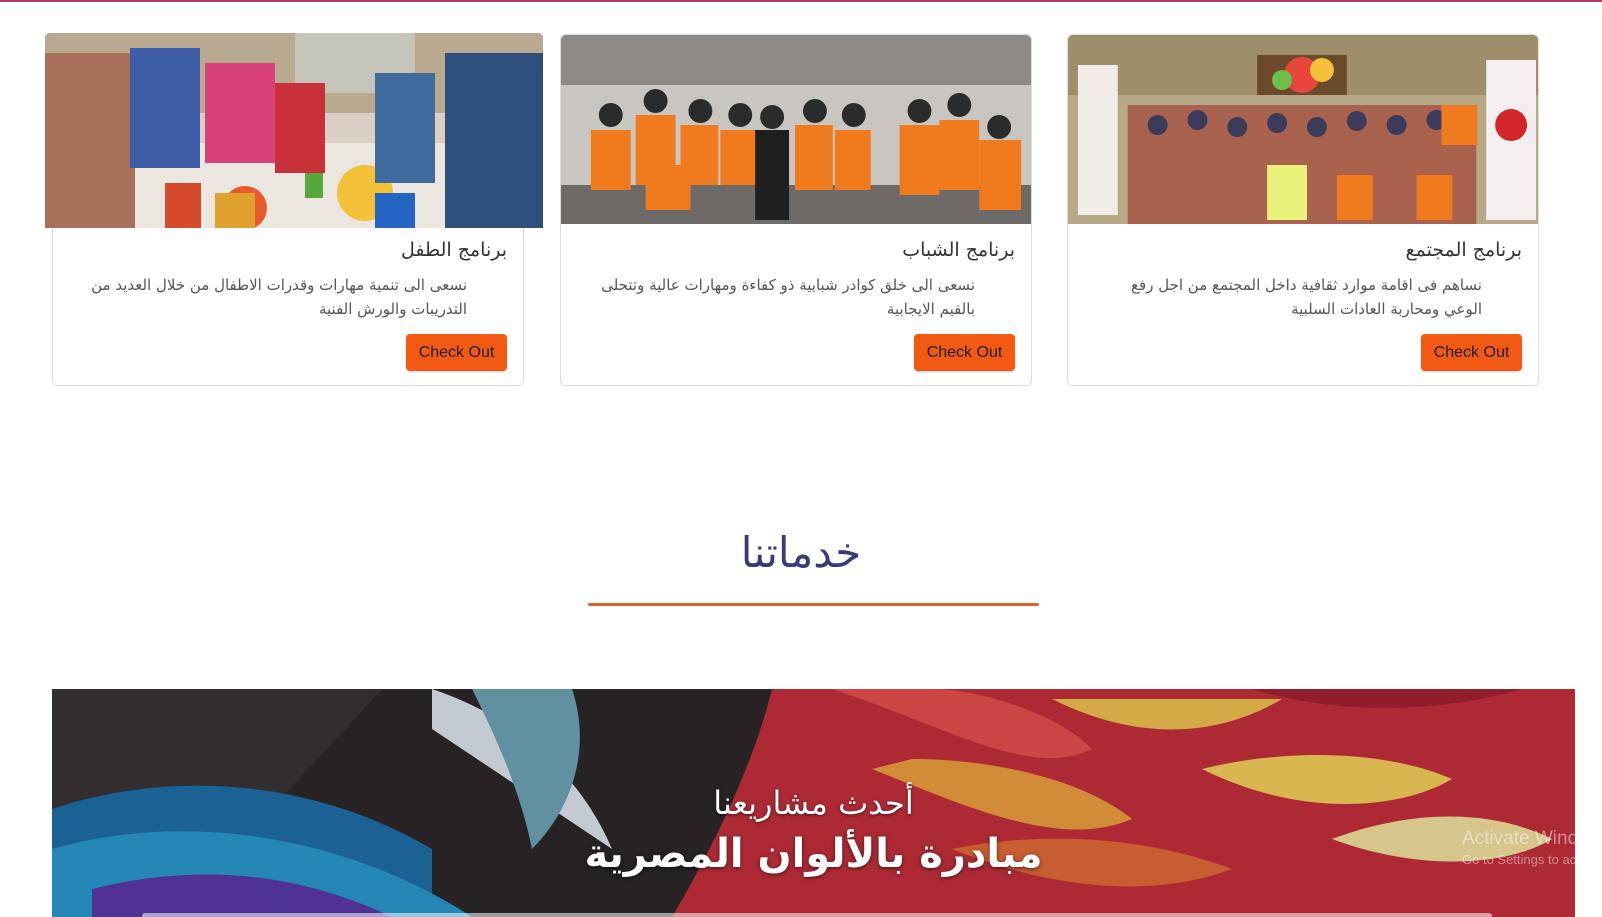 The width and height of the screenshot is (1602, 917). What do you see at coordinates (1303, 129) in the screenshot?
I see `community-event-photo` at bounding box center [1303, 129].